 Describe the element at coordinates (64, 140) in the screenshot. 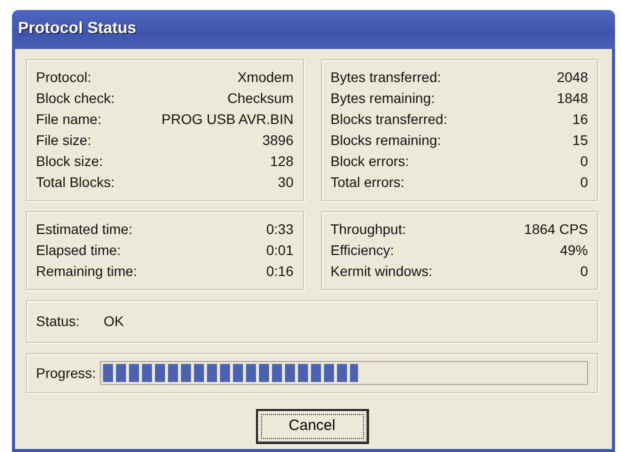

I see `field-label: File size:` at that location.